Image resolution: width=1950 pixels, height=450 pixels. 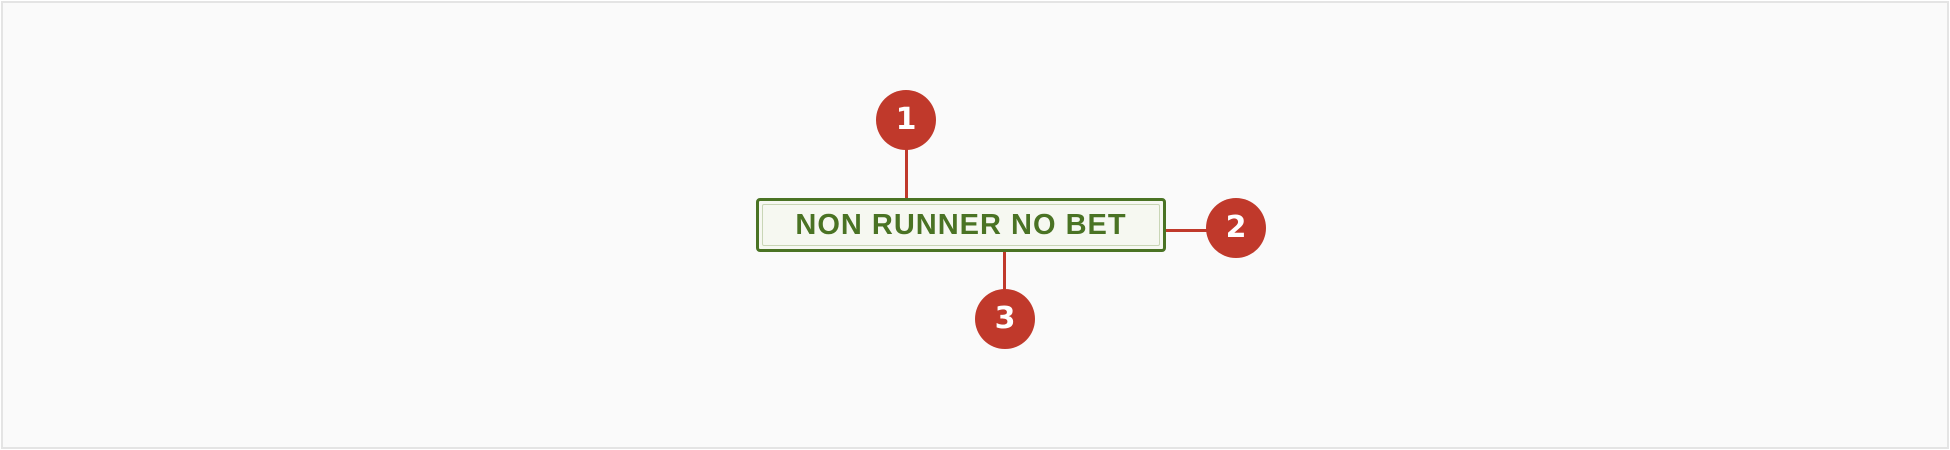 I want to click on stamp-text: NON RUNNER NO BET, so click(x=961, y=224).